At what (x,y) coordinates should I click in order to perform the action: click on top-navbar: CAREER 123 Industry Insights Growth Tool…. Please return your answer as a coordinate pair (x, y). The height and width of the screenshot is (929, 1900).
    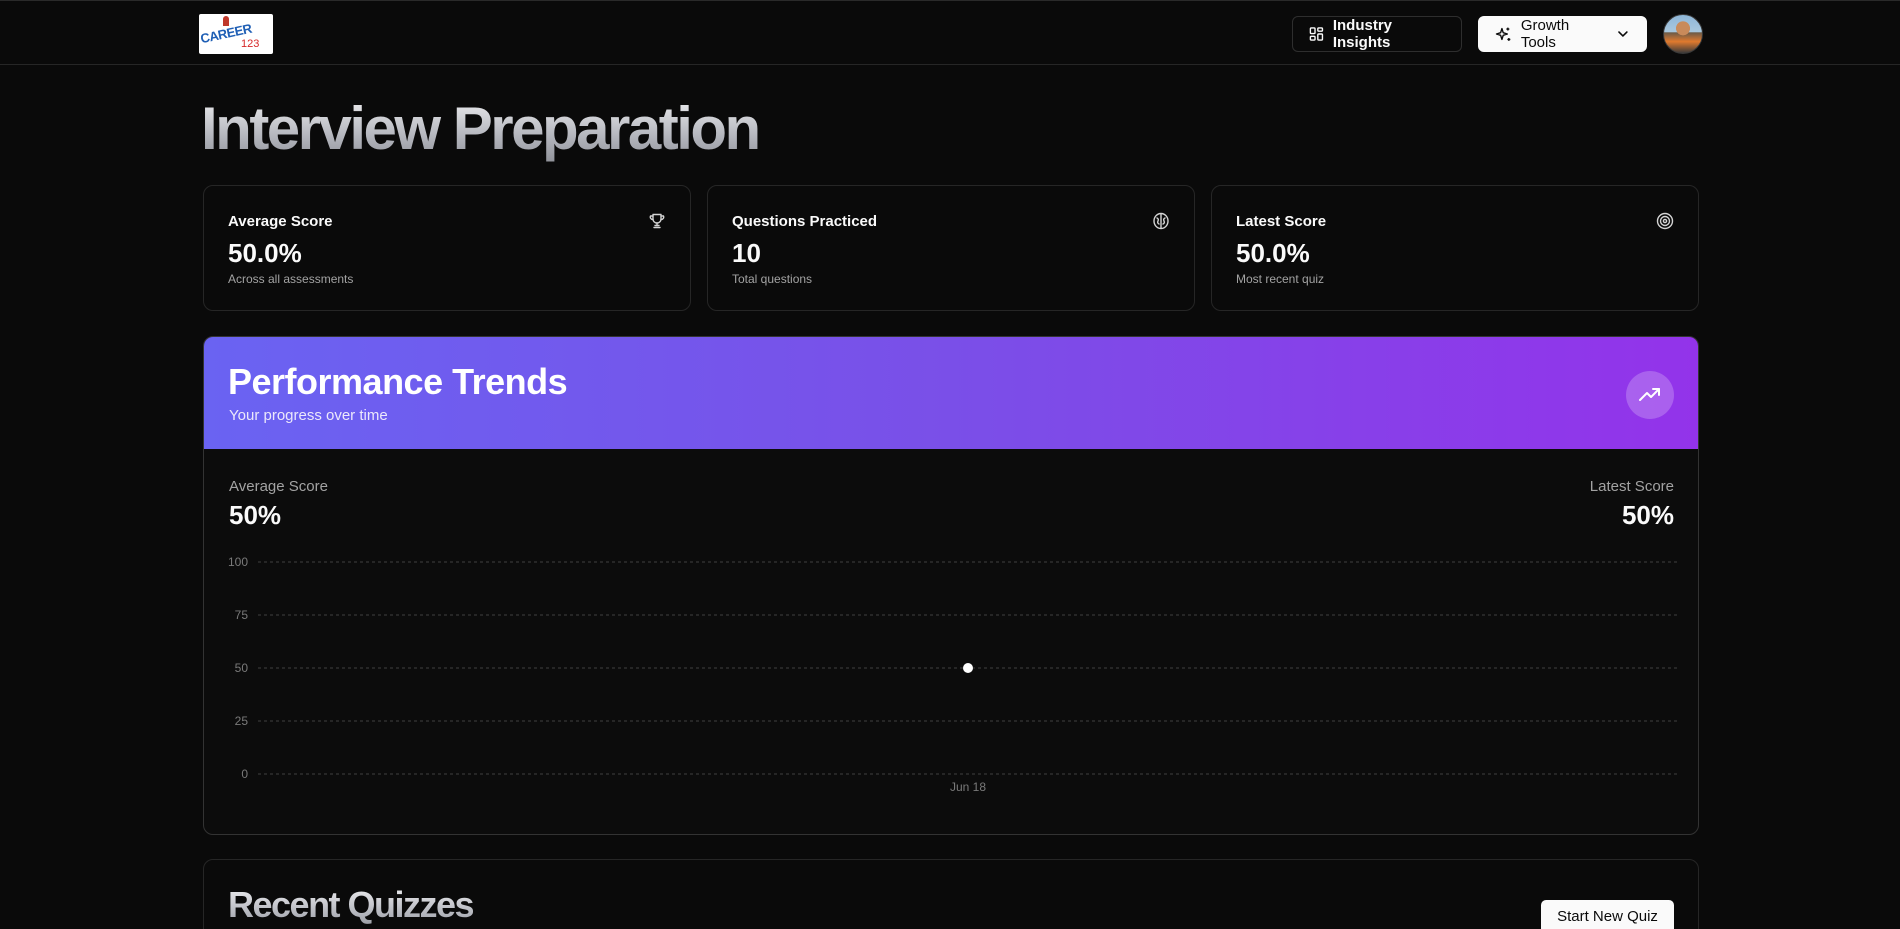
    Looking at the image, I should click on (950, 32).